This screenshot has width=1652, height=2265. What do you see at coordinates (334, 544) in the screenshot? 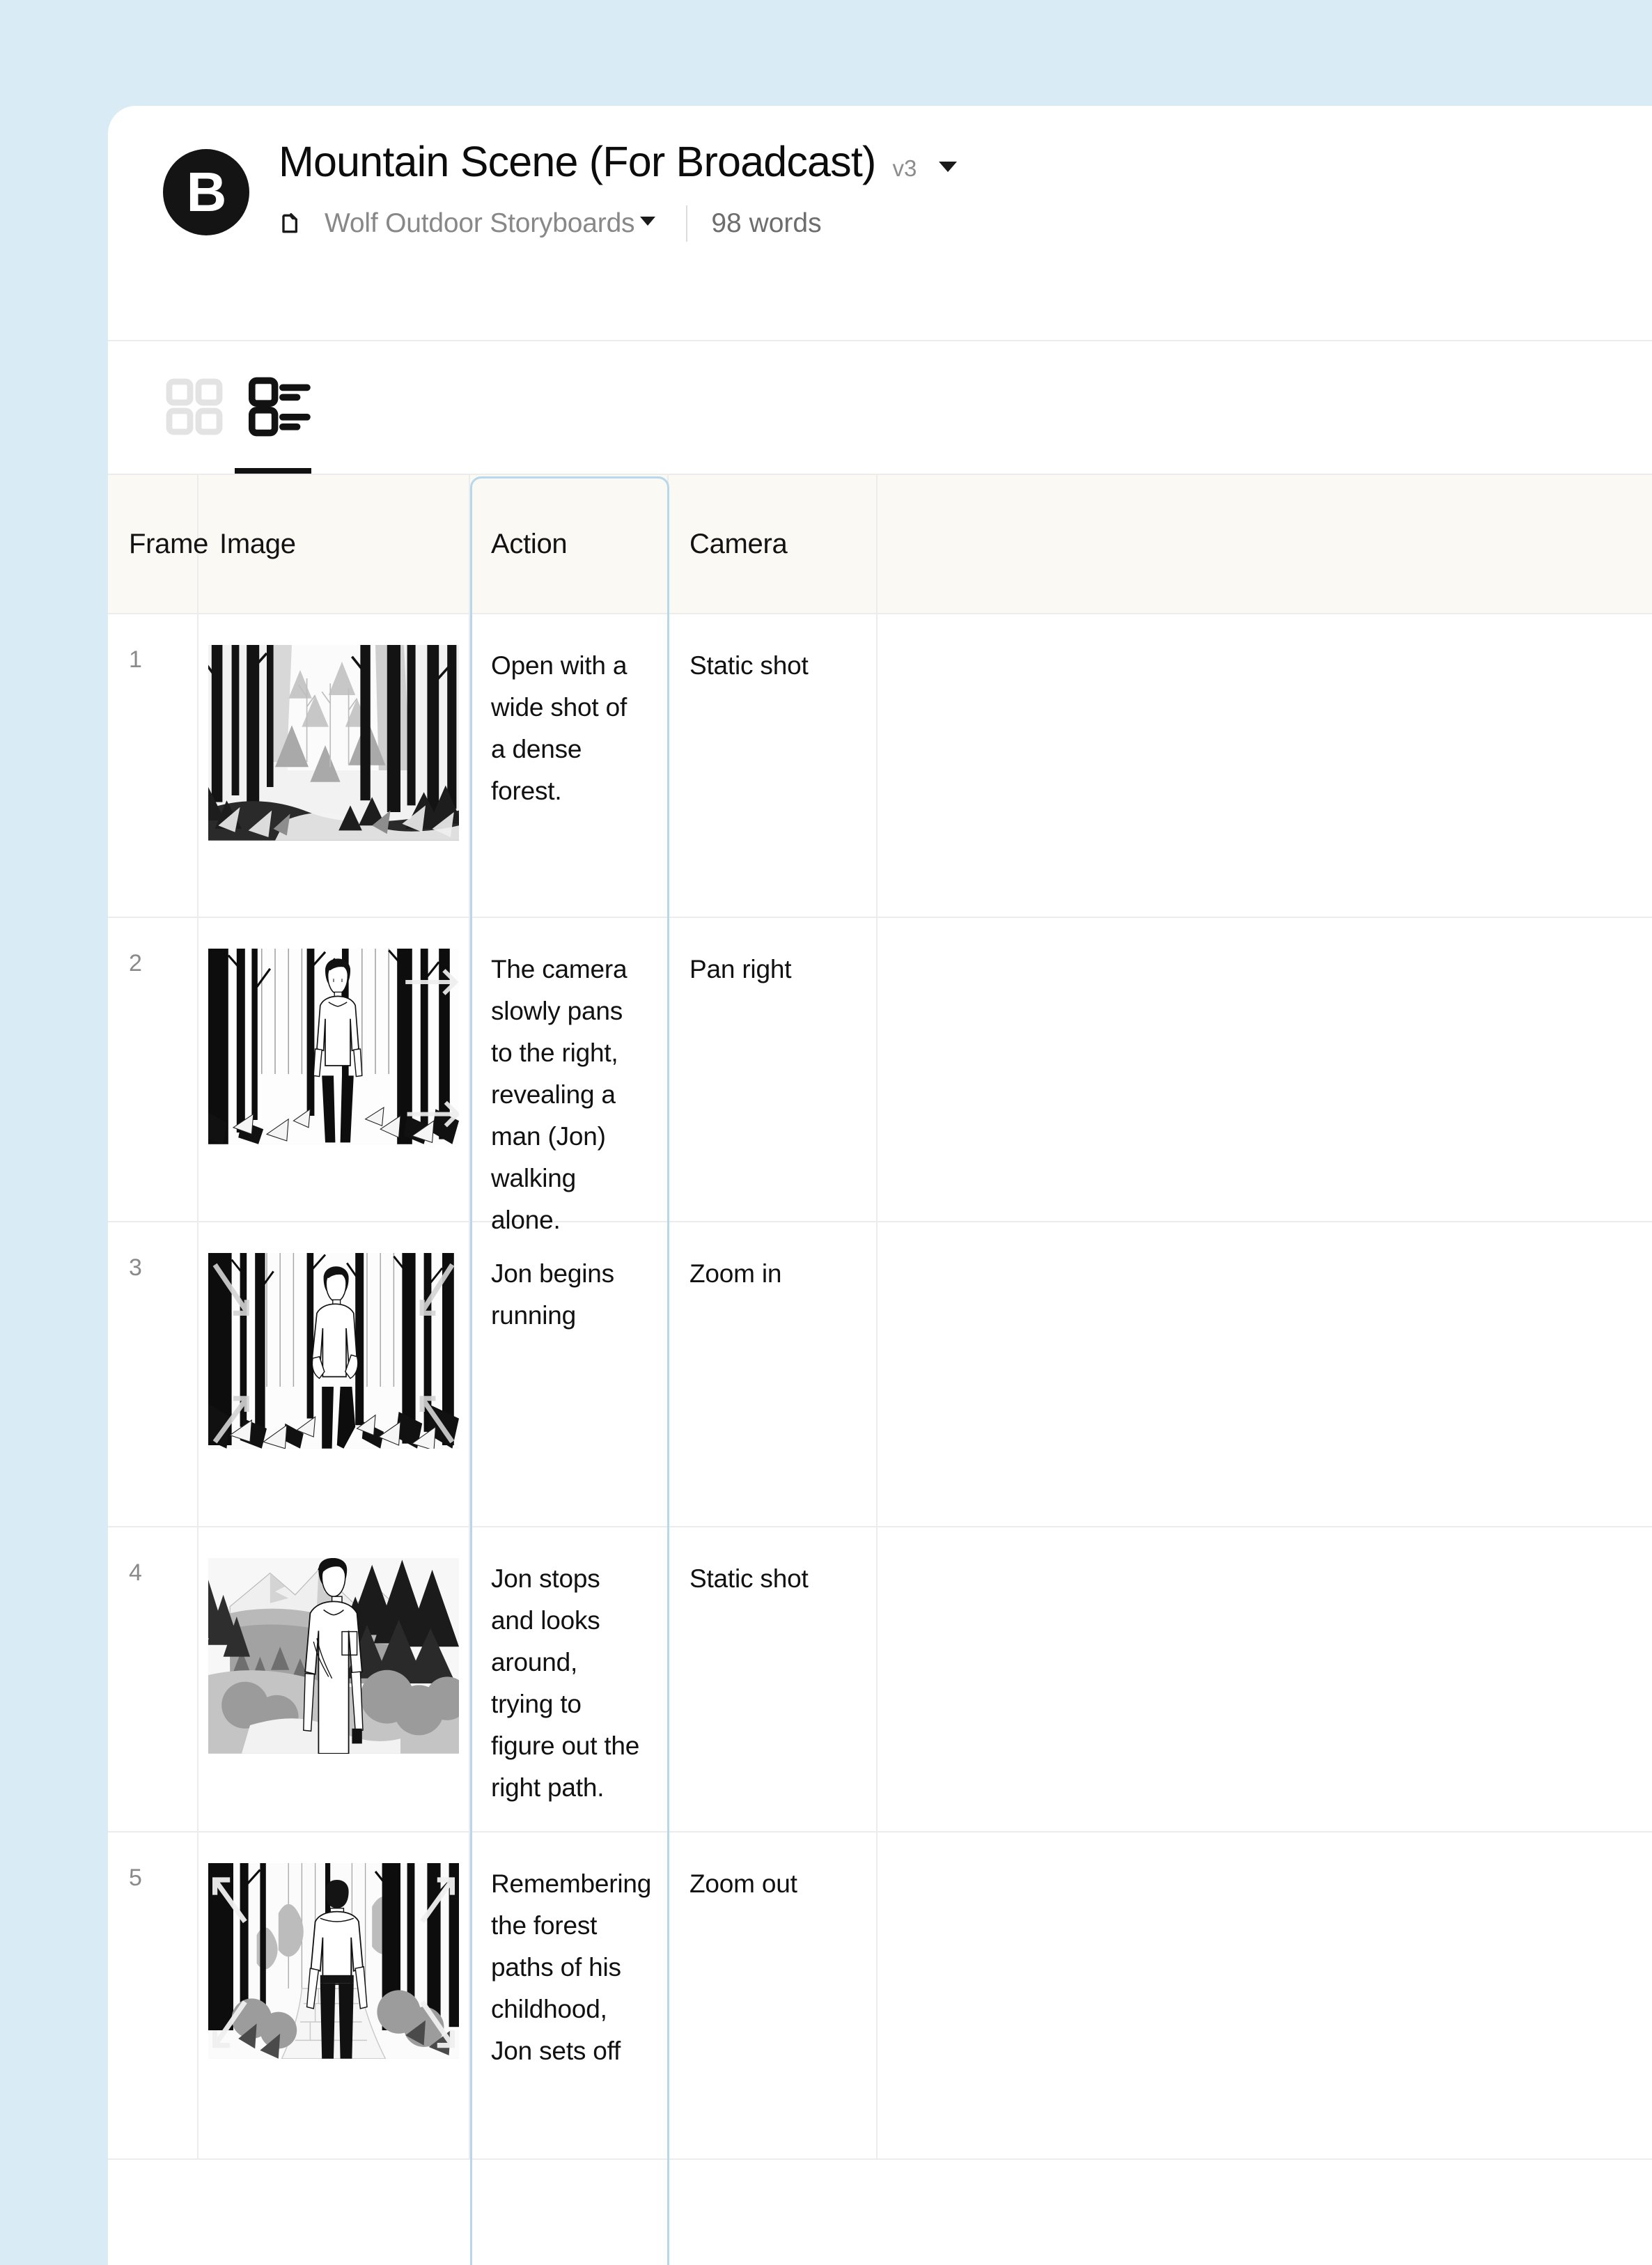
I see `column-header-image: Image` at bounding box center [334, 544].